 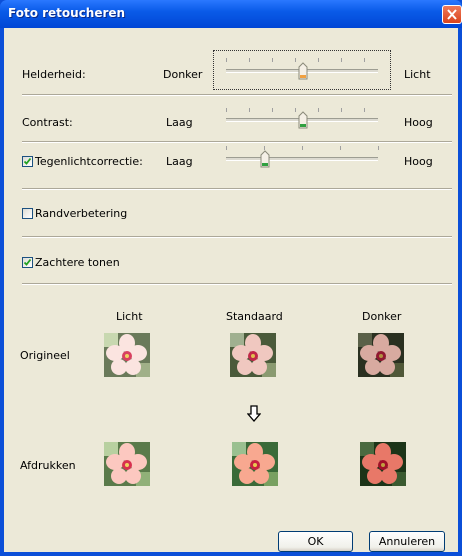 I want to click on print-row-label: Afdrukken, so click(x=48, y=465).